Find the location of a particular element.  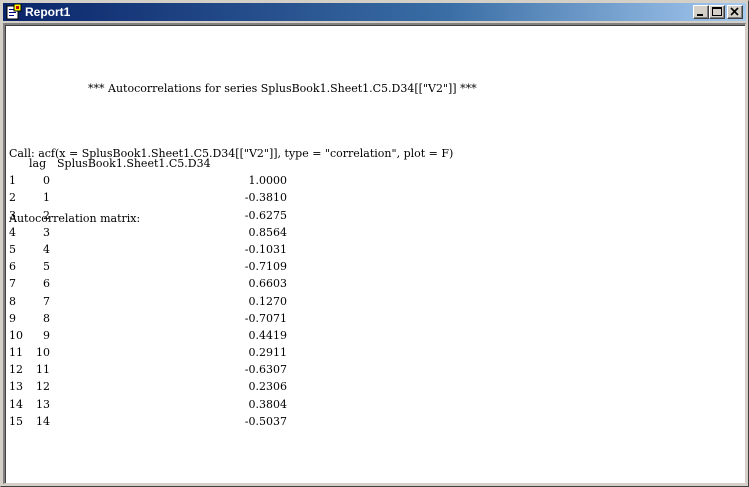

row-lag: 6 is located at coordinates (46, 284).